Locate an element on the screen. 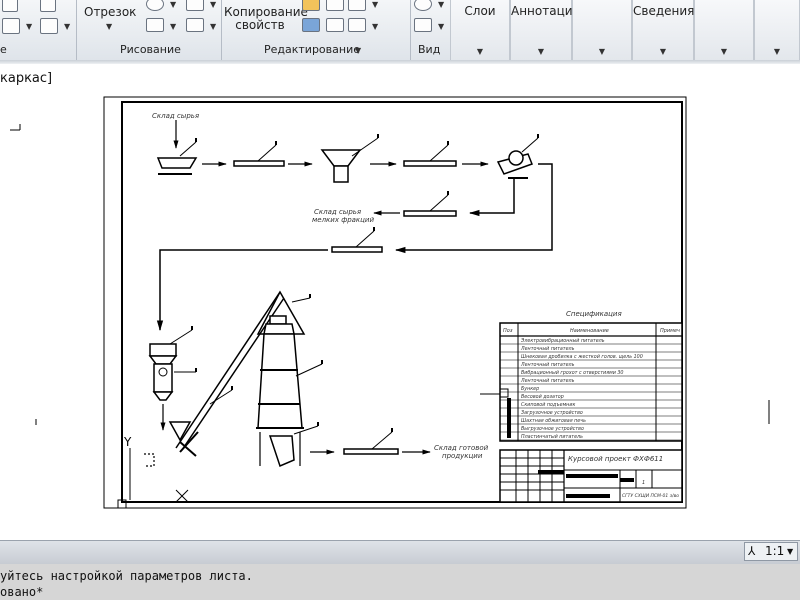  stamp-org: СГТУ СХЩИ ПСМ-01 з/во is located at coordinates (650, 496).